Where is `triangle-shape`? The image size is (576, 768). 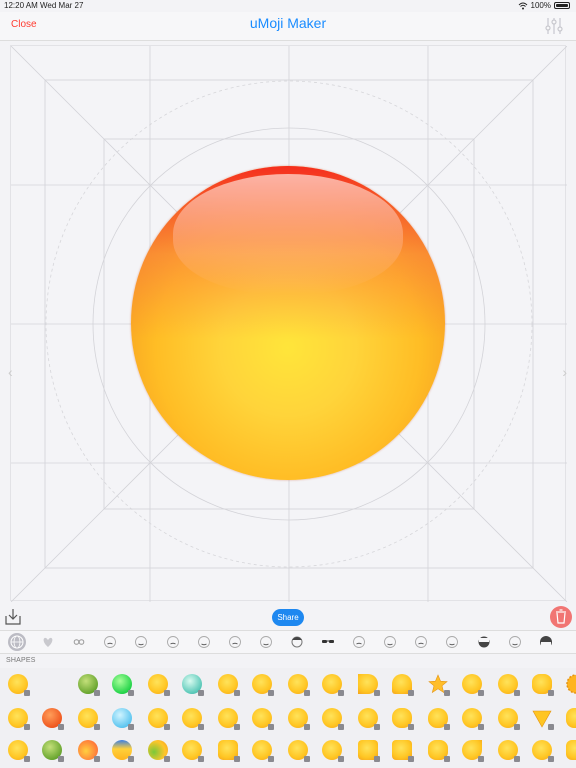 triangle-shape is located at coordinates (542, 718).